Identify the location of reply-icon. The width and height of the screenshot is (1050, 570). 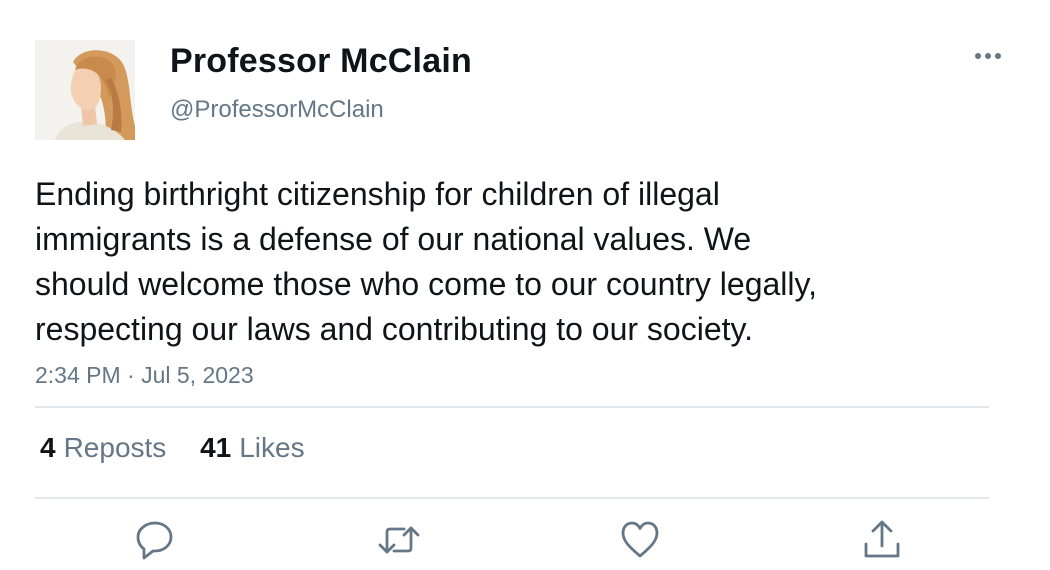
(154, 540).